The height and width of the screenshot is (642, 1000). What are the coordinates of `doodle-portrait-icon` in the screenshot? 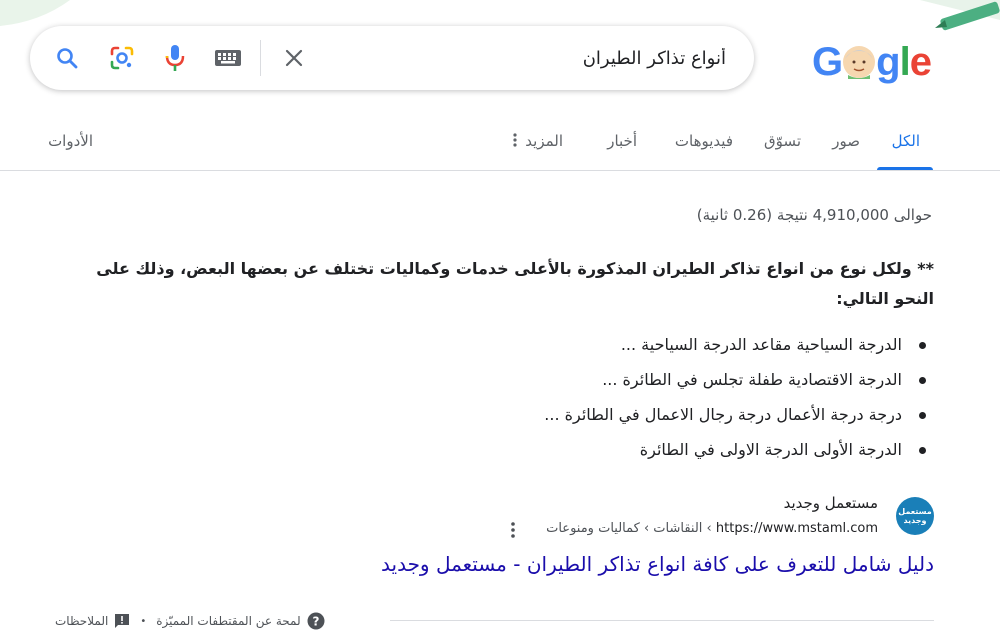 It's located at (859, 62).